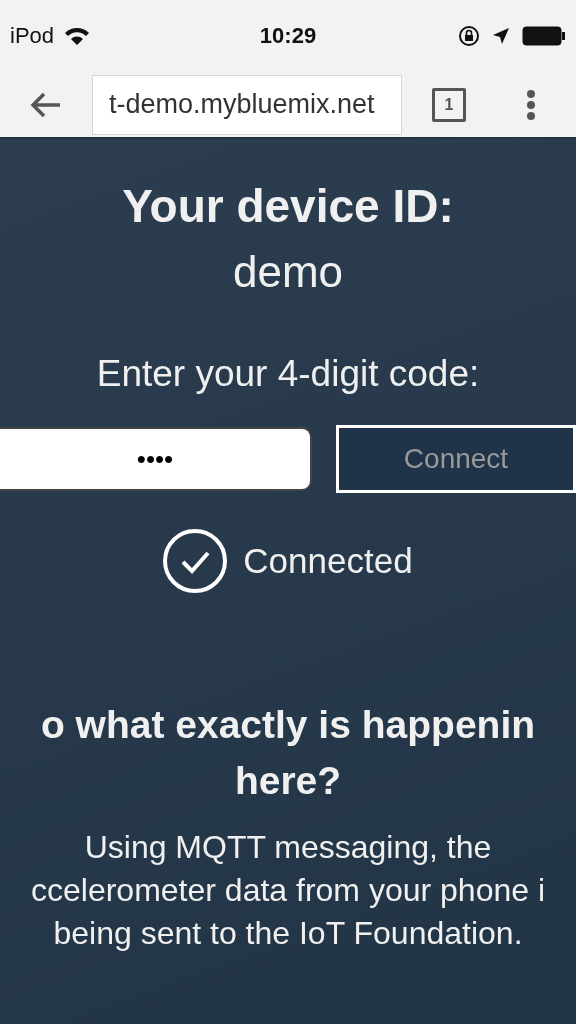 This screenshot has height=1024, width=576. I want to click on carrier-name: iPod, so click(32, 36).